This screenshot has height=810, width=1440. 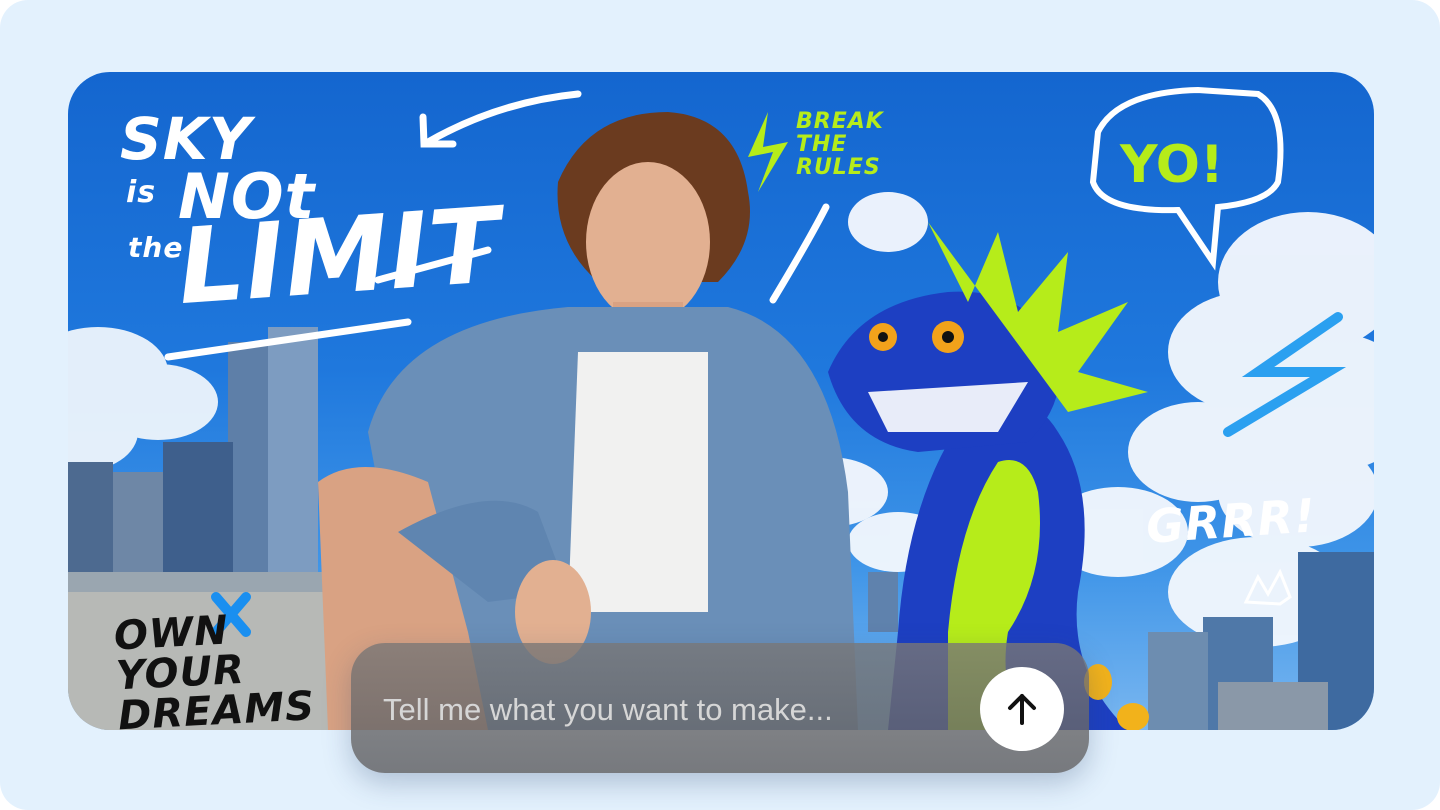 What do you see at coordinates (1171, 165) in the screenshot?
I see `yo-graffiti: YO!` at bounding box center [1171, 165].